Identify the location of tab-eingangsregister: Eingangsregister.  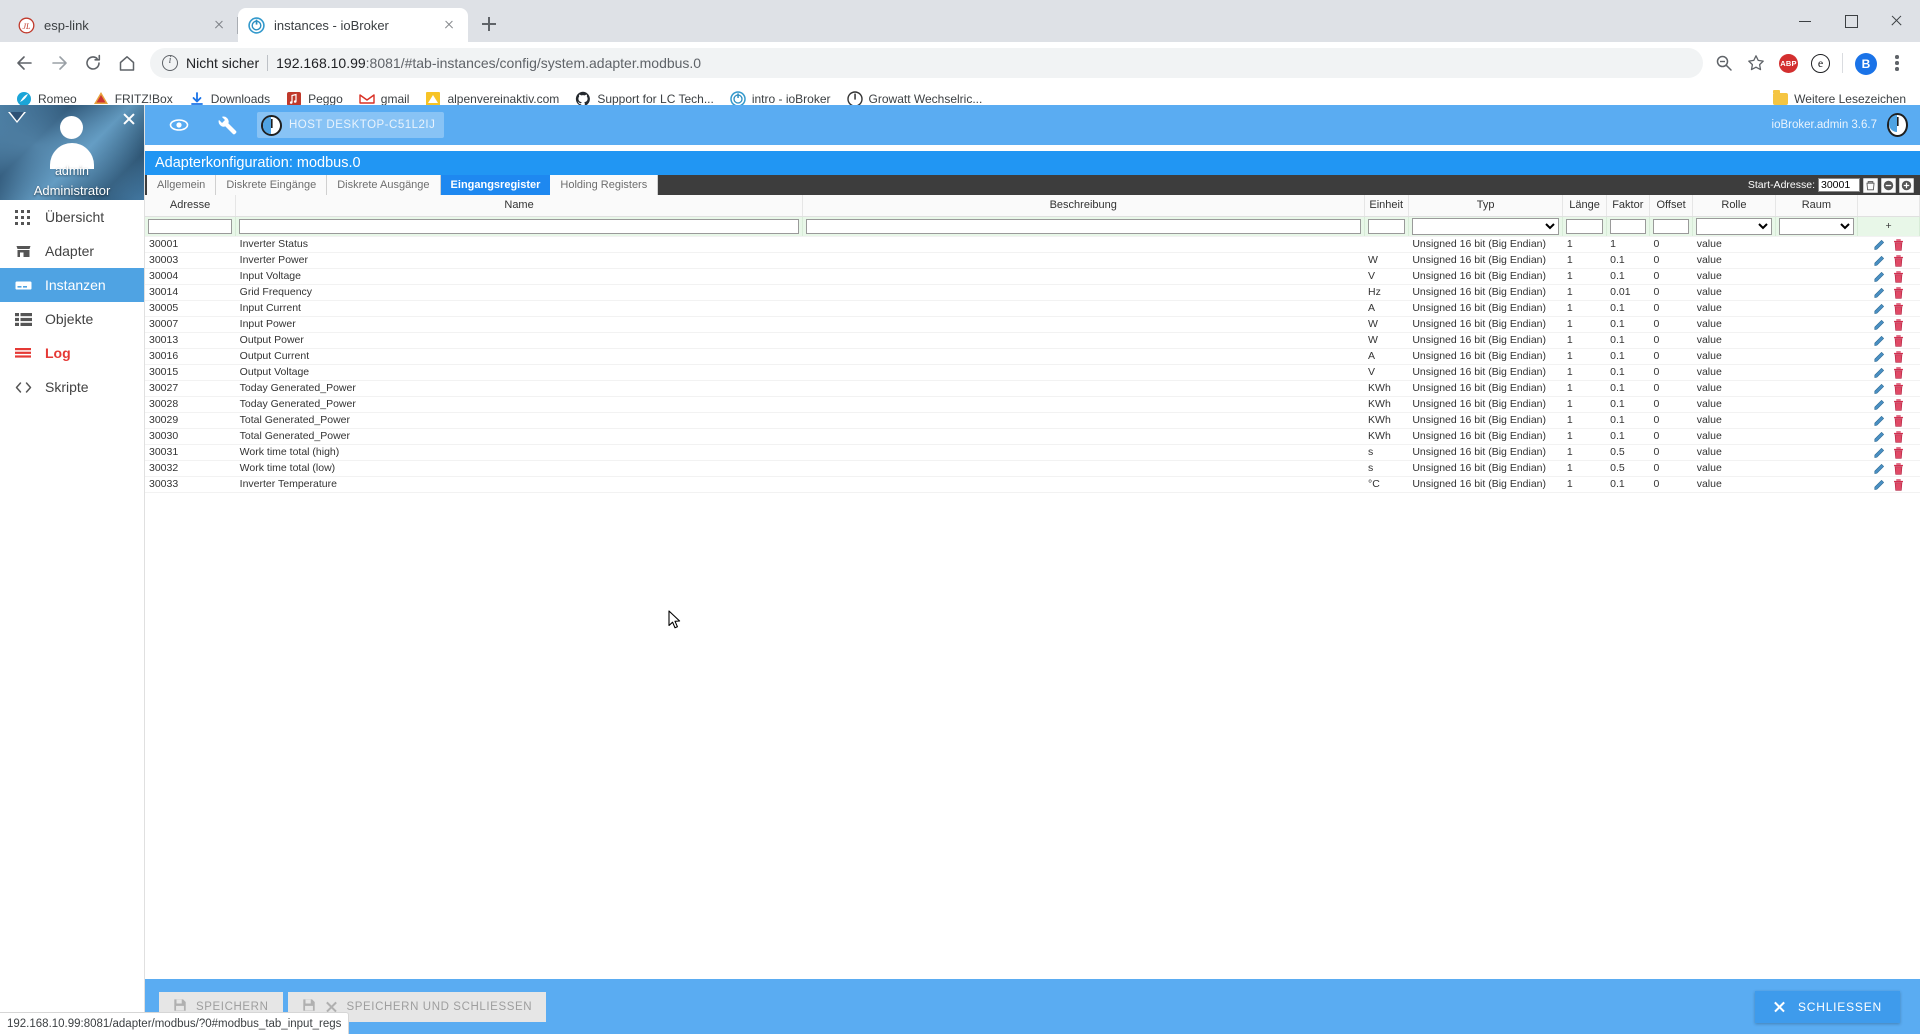
(495, 185).